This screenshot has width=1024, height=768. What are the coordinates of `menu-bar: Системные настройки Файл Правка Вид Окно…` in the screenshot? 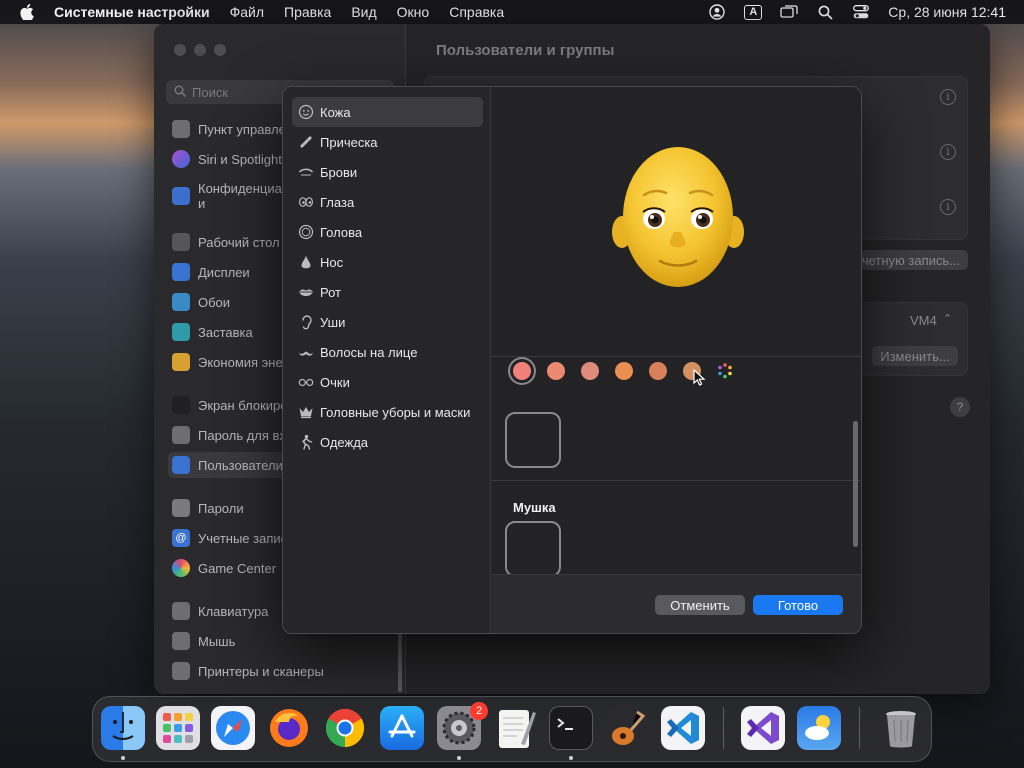 It's located at (512, 12).